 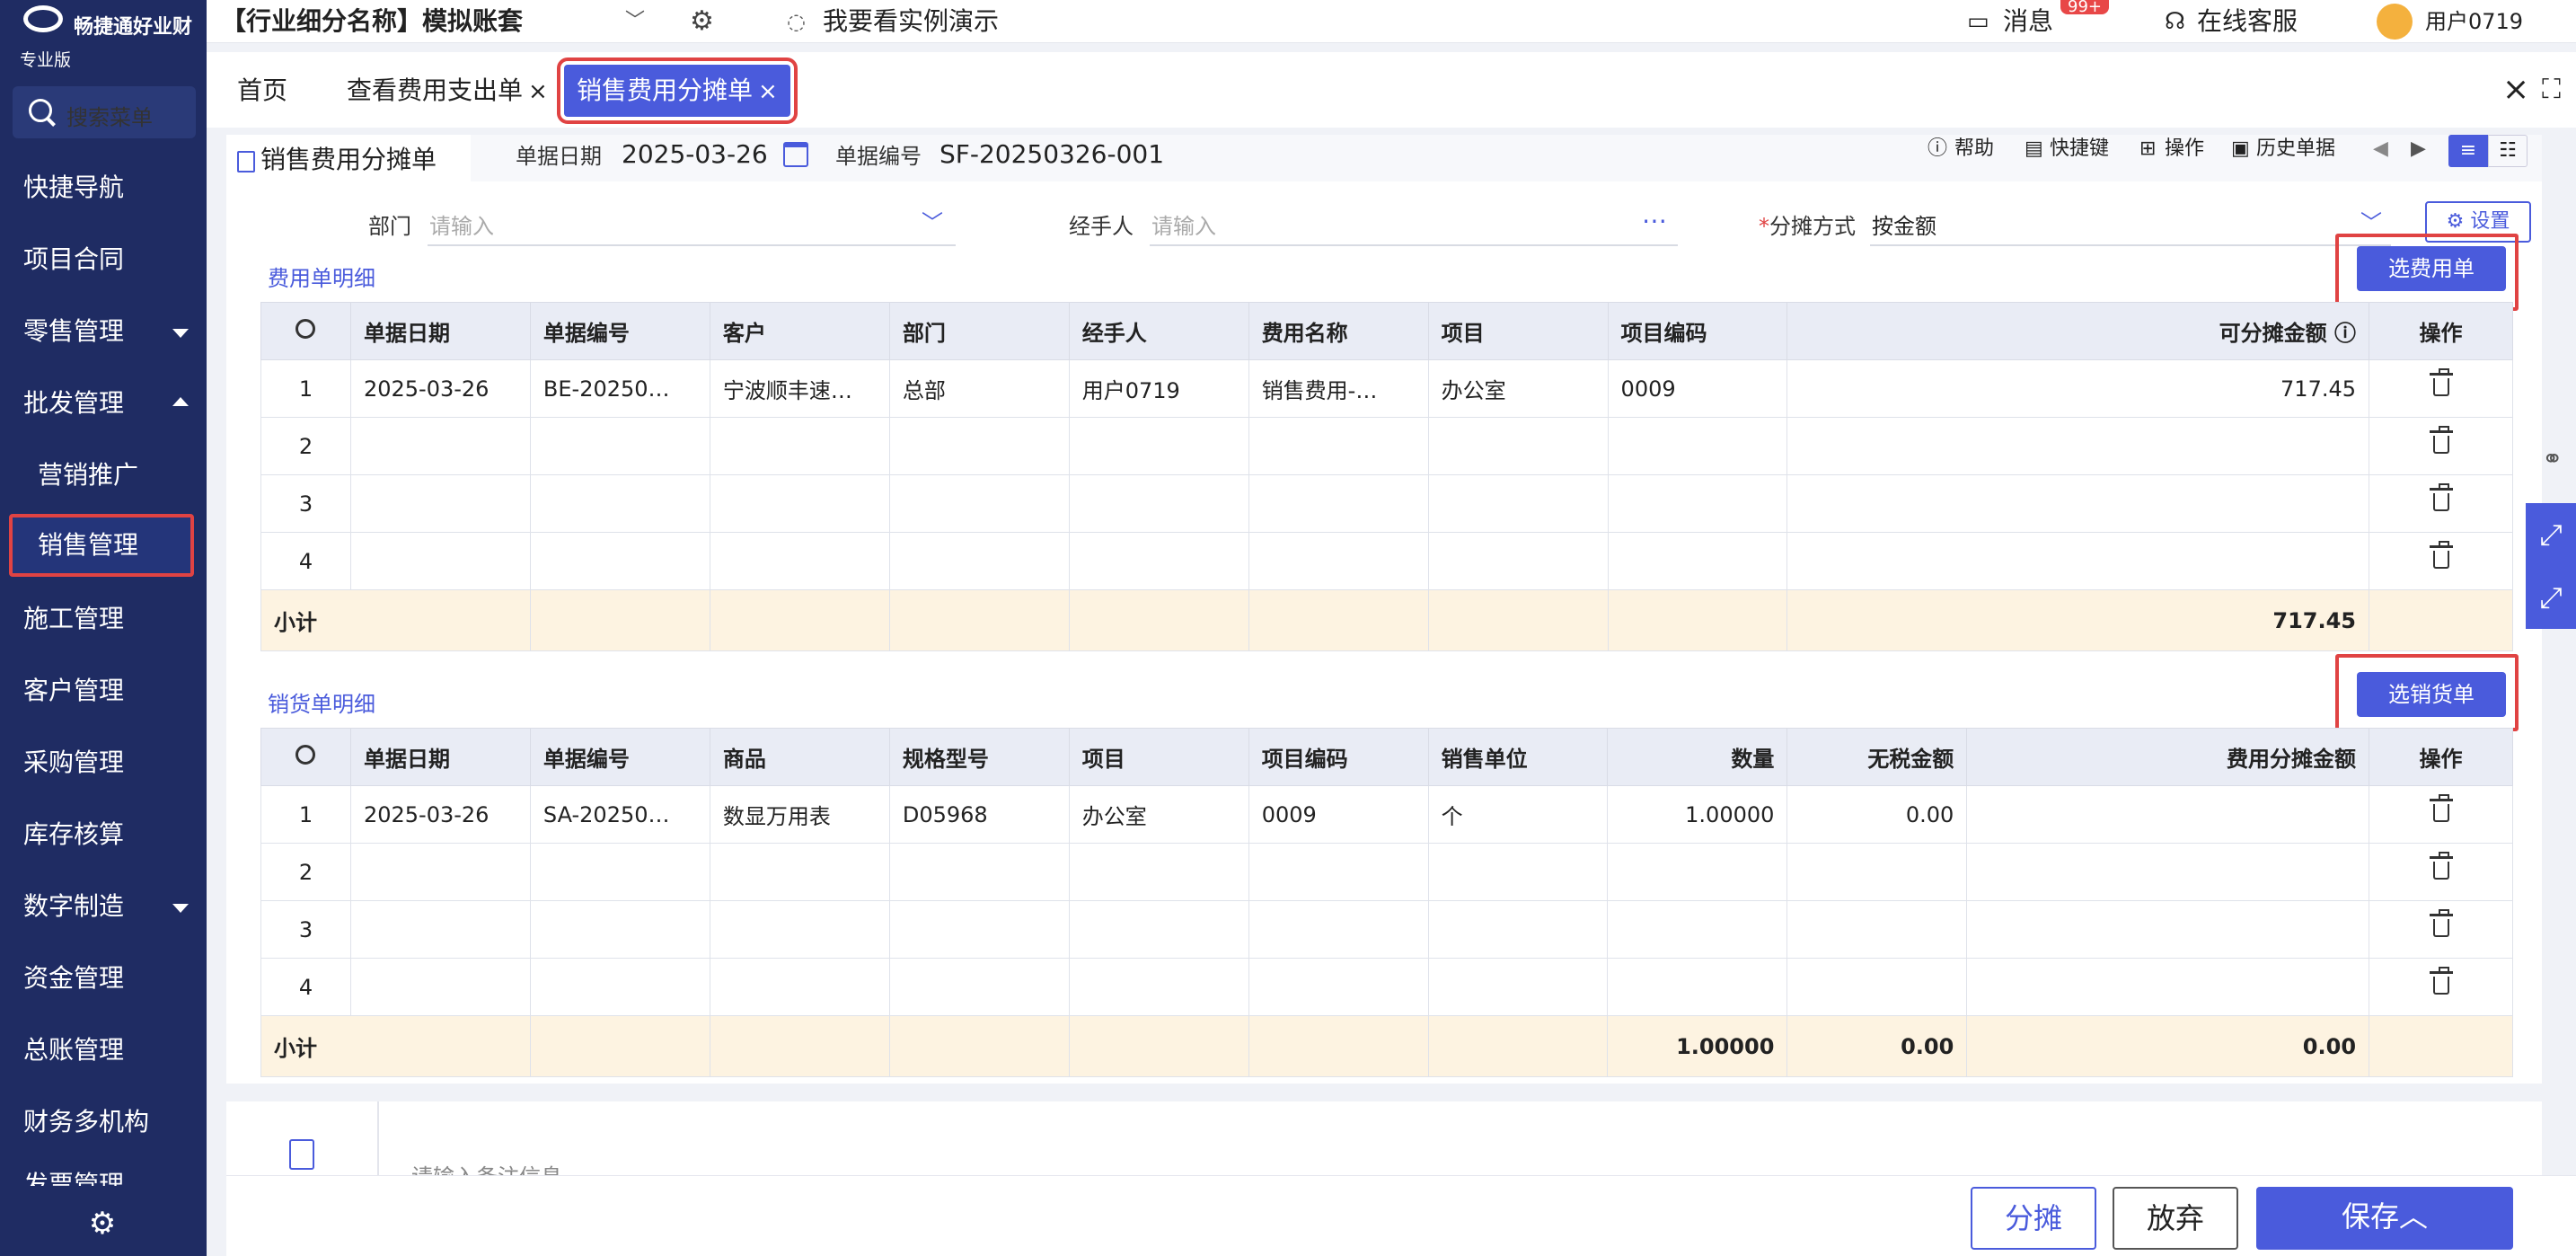 I want to click on sidebar-item-ledger: 总账管理, so click(x=103, y=1050).